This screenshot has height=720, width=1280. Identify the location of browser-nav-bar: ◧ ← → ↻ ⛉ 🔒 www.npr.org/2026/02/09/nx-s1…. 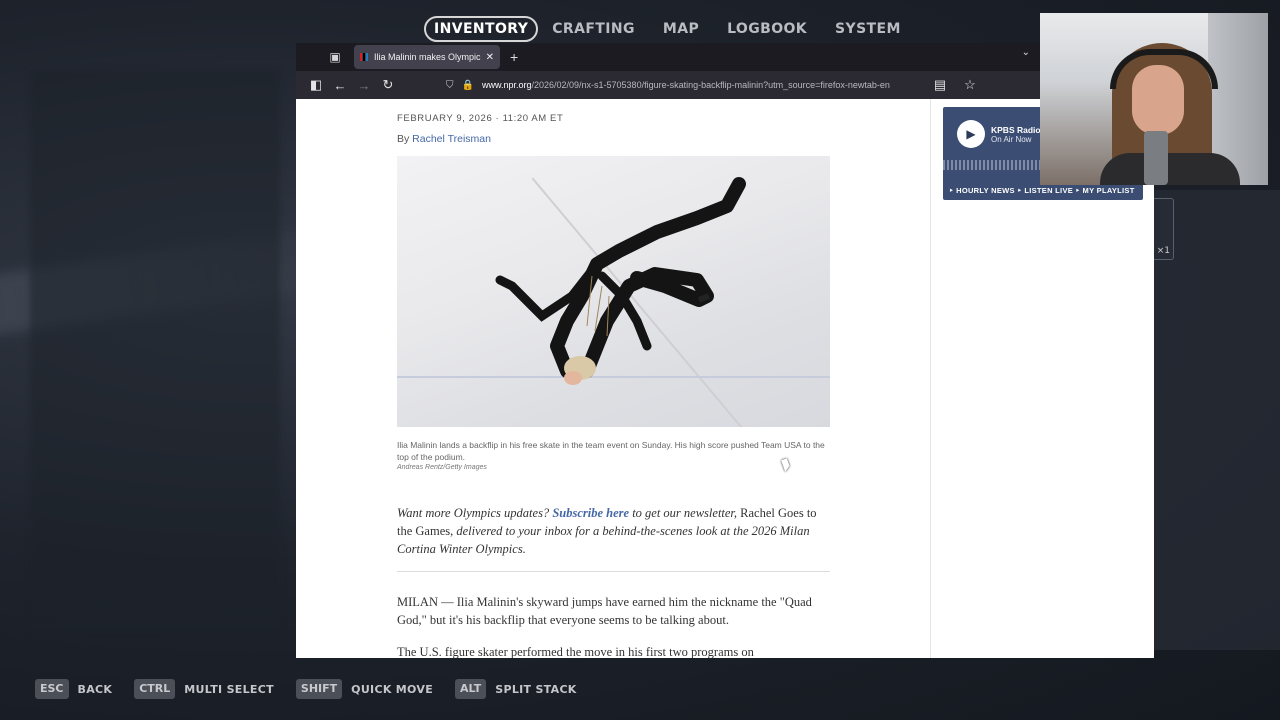
(725, 85).